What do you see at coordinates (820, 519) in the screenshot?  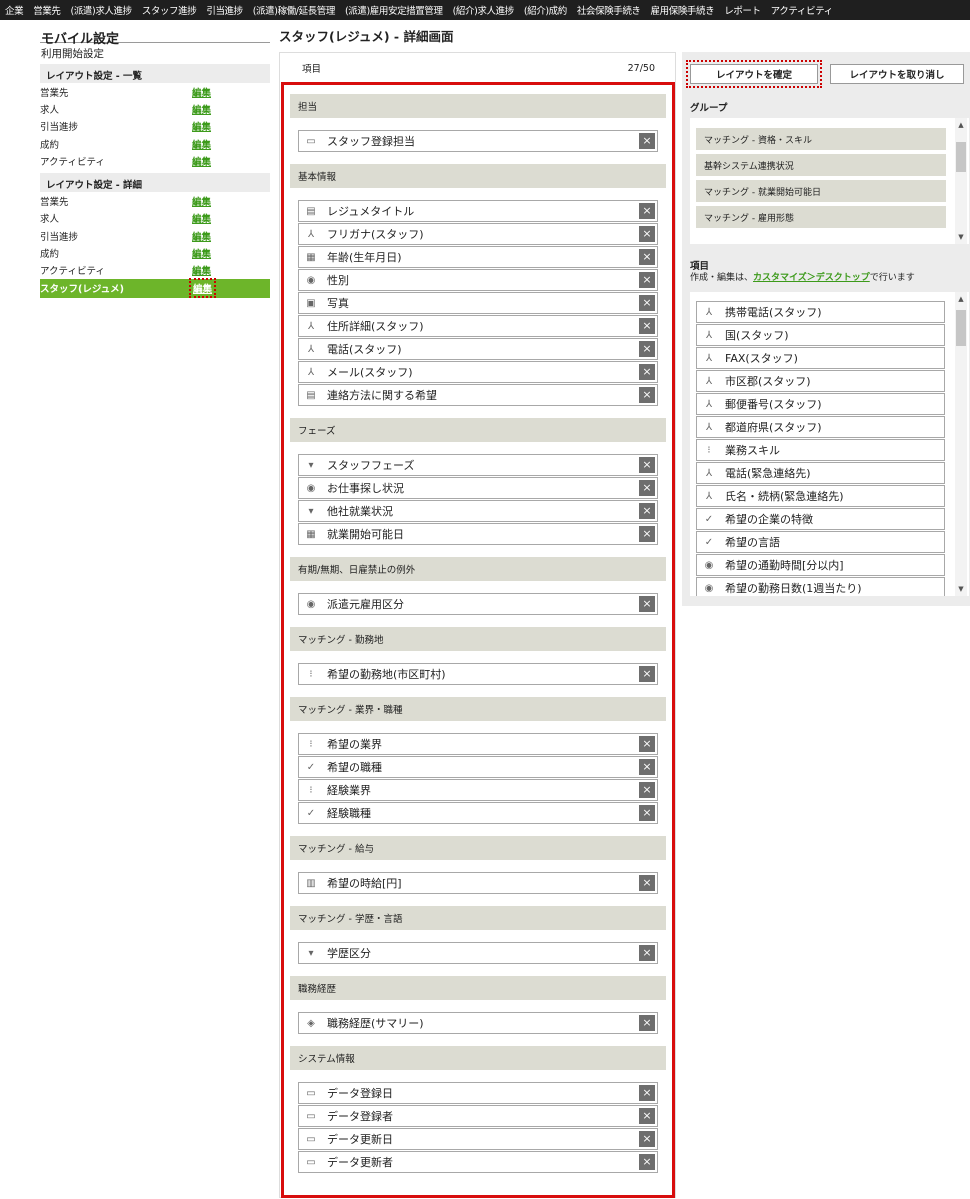 I see `available-item: ✓ 希望の企業の特徴` at bounding box center [820, 519].